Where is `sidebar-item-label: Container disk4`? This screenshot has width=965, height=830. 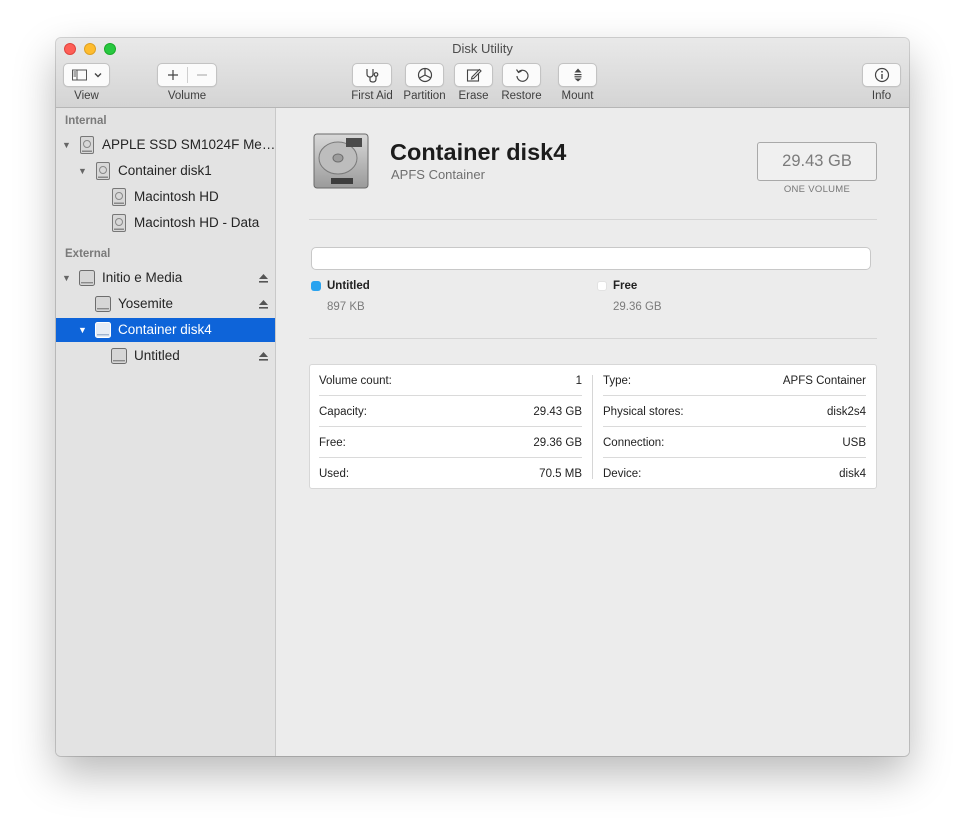 sidebar-item-label: Container disk4 is located at coordinates (165, 329).